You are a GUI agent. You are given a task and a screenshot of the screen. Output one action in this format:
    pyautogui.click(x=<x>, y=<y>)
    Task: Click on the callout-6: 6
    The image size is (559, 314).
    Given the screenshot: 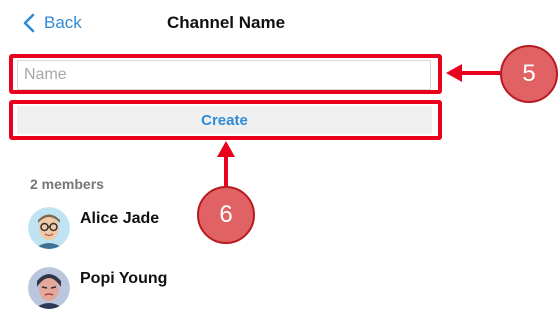 What is the action you would take?
    pyautogui.click(x=226, y=215)
    